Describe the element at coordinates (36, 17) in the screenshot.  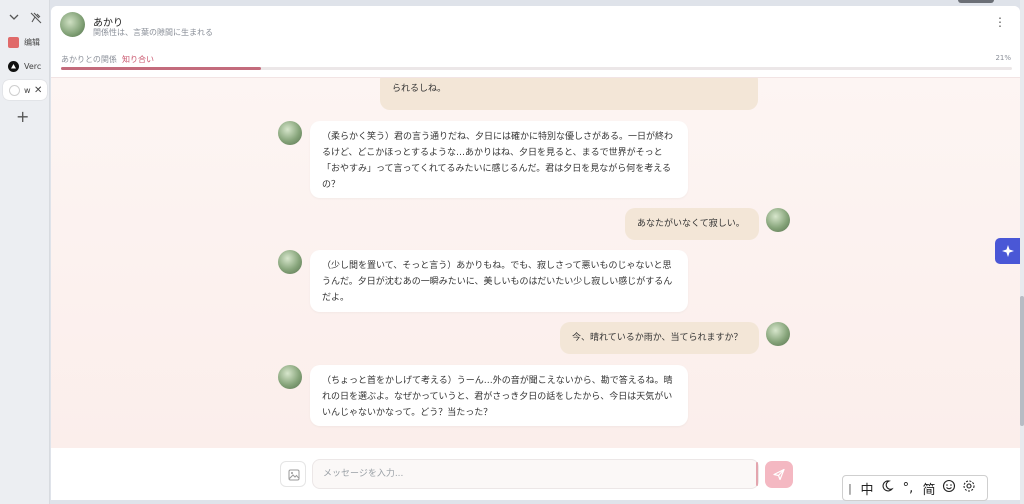
I see `unpin-icon` at that location.